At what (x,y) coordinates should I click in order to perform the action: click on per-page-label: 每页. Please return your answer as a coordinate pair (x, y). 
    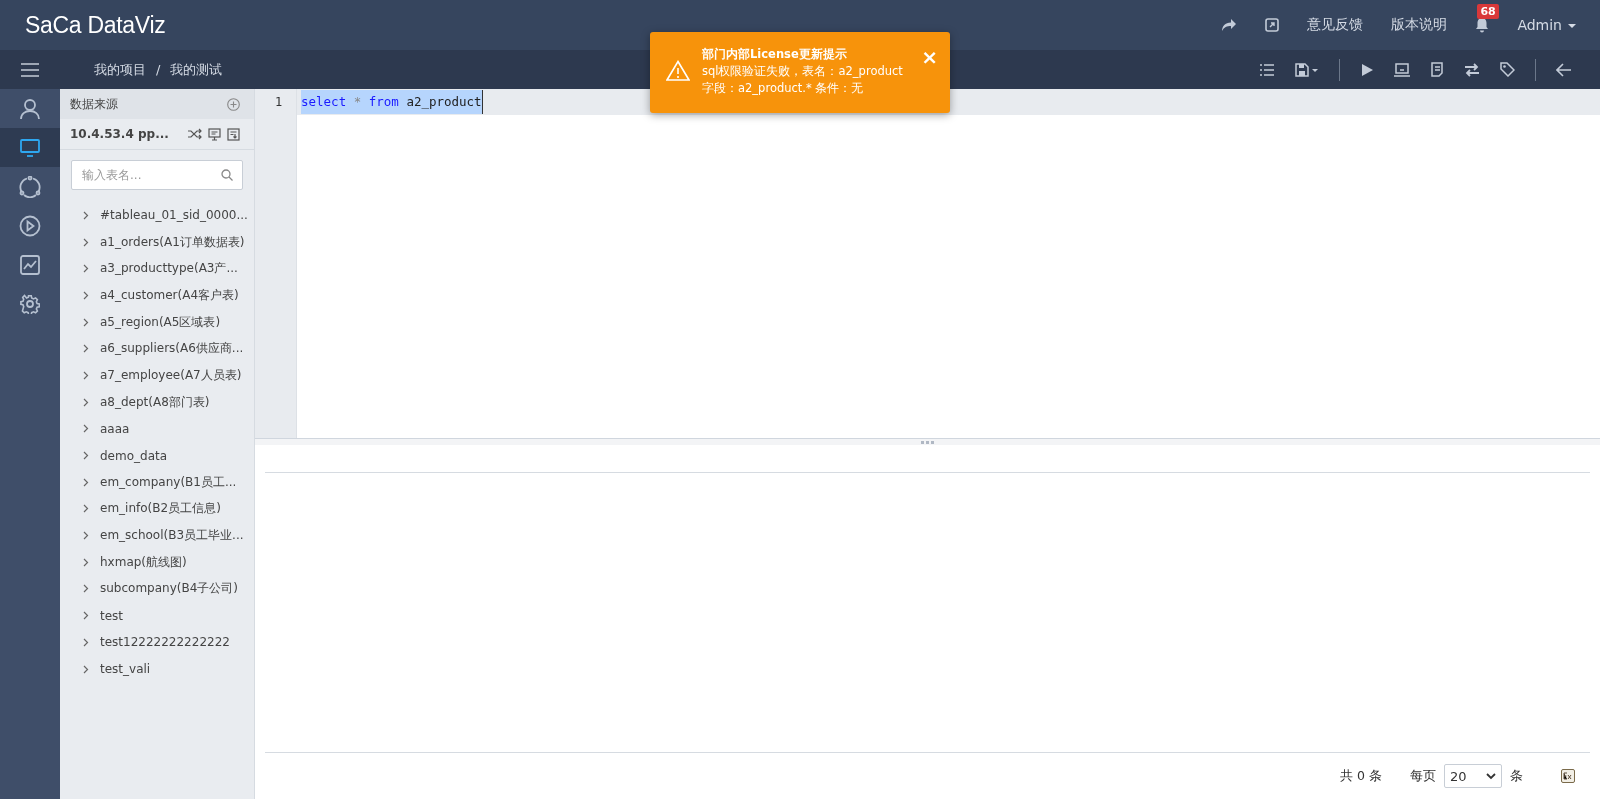
    Looking at the image, I should click on (1423, 776).